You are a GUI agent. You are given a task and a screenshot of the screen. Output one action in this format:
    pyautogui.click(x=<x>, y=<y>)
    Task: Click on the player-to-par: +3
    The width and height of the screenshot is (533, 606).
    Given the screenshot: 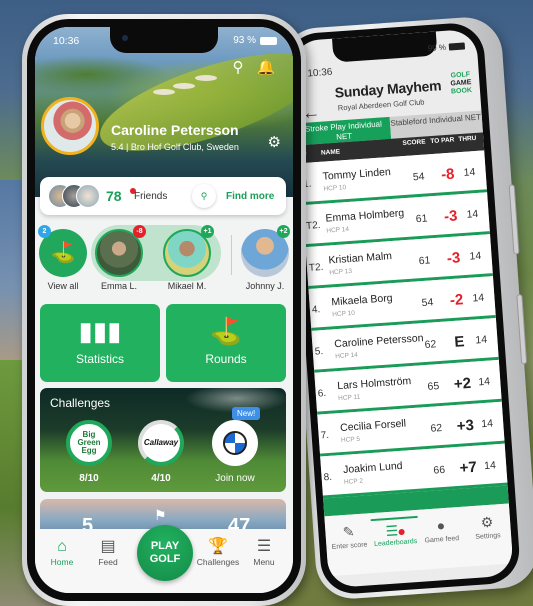 What is the action you would take?
    pyautogui.click(x=465, y=425)
    